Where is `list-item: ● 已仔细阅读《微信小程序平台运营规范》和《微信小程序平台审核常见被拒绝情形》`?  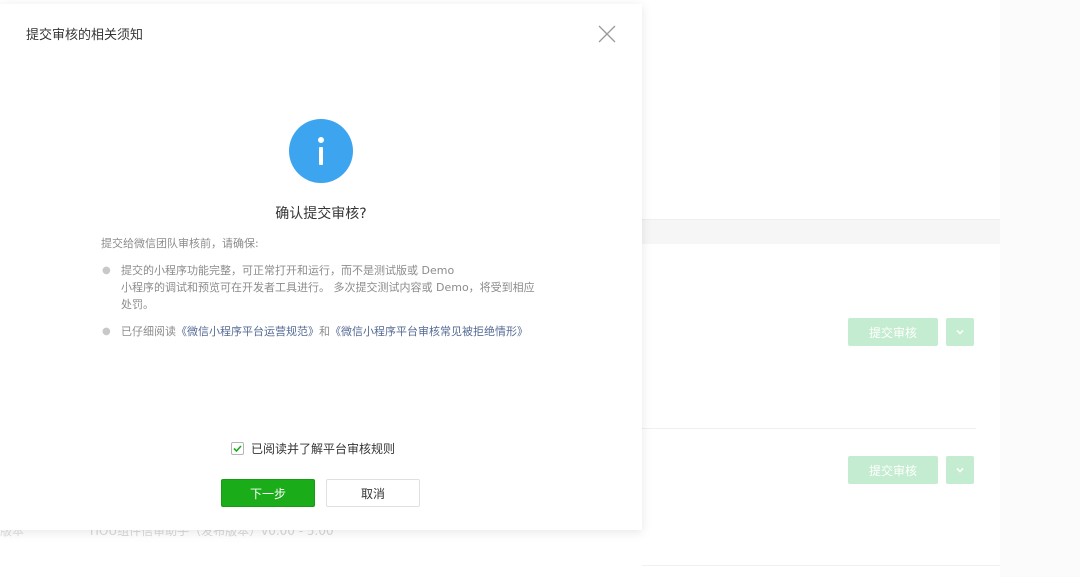
list-item: ● 已仔细阅读《微信小程序平台运营规范》和《微信小程序平台审核常见被拒绝情形》 is located at coordinates (321, 331).